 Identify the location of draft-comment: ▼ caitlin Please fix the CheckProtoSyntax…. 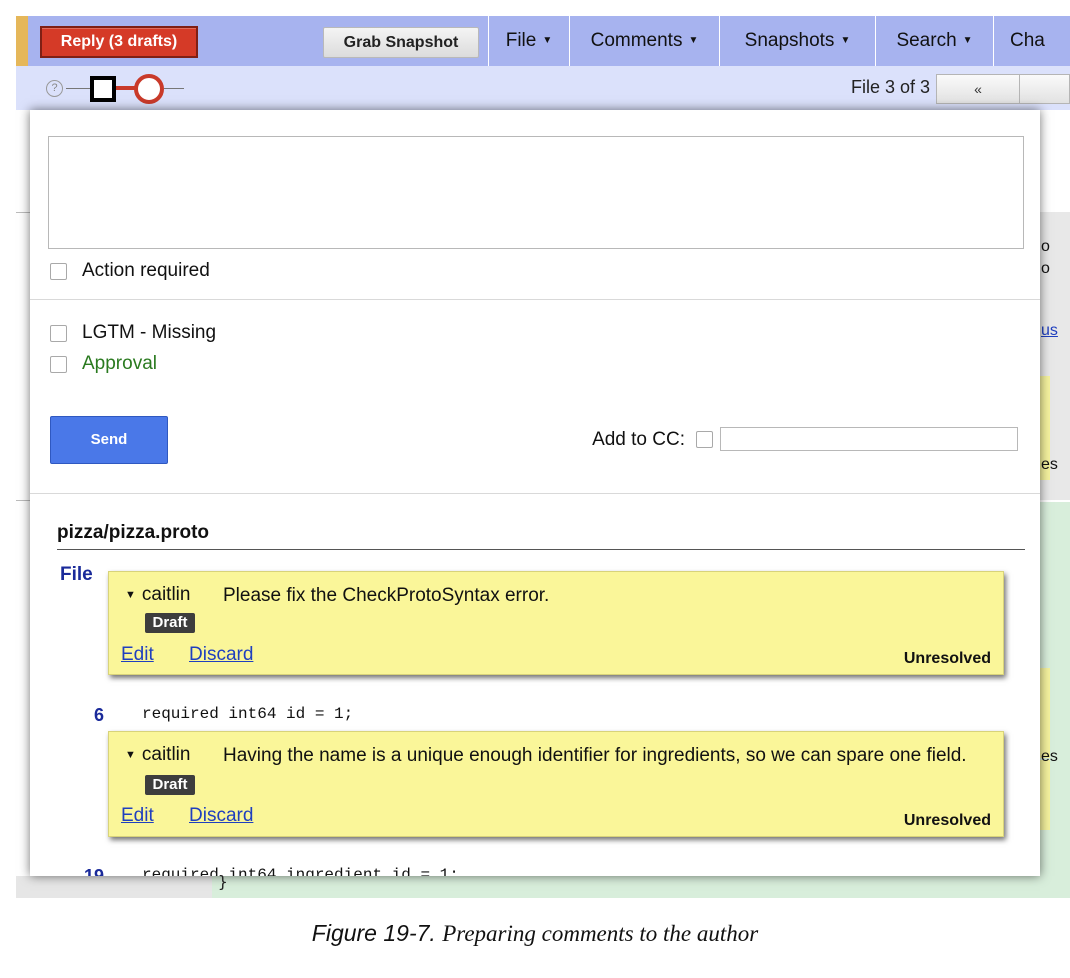
(556, 623).